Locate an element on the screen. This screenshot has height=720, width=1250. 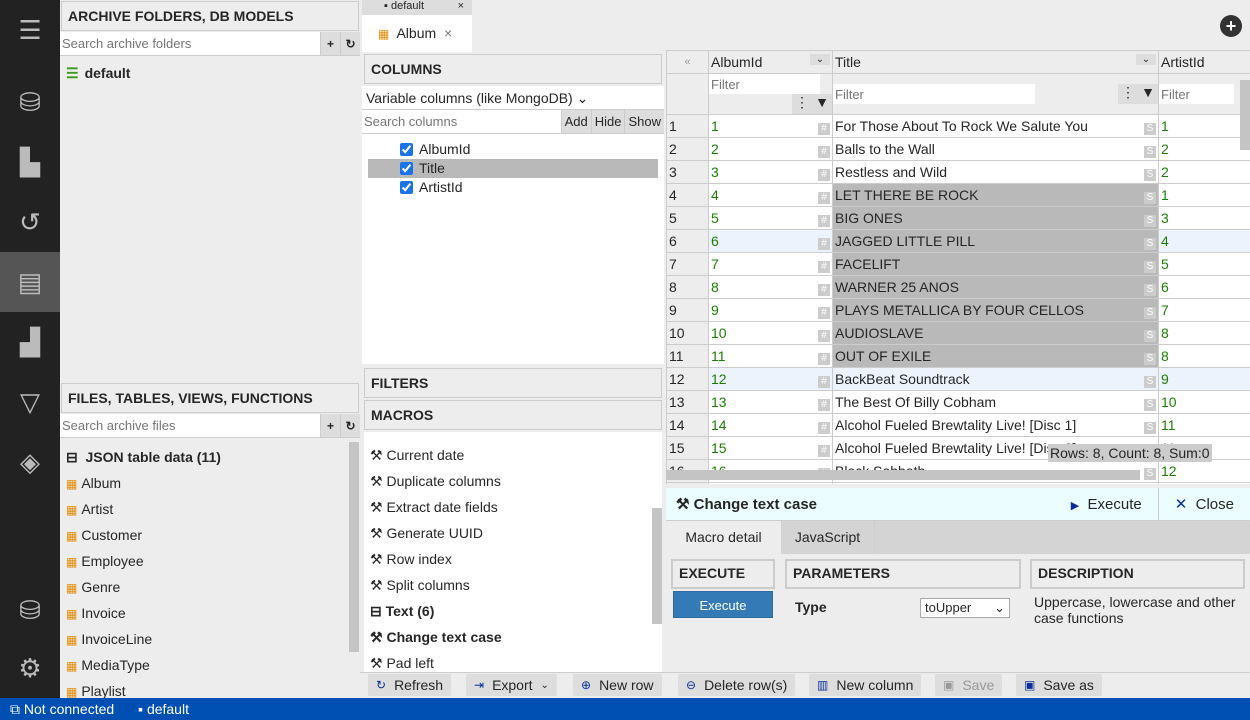
macro-item: ⚒ Current date is located at coordinates (513, 455).